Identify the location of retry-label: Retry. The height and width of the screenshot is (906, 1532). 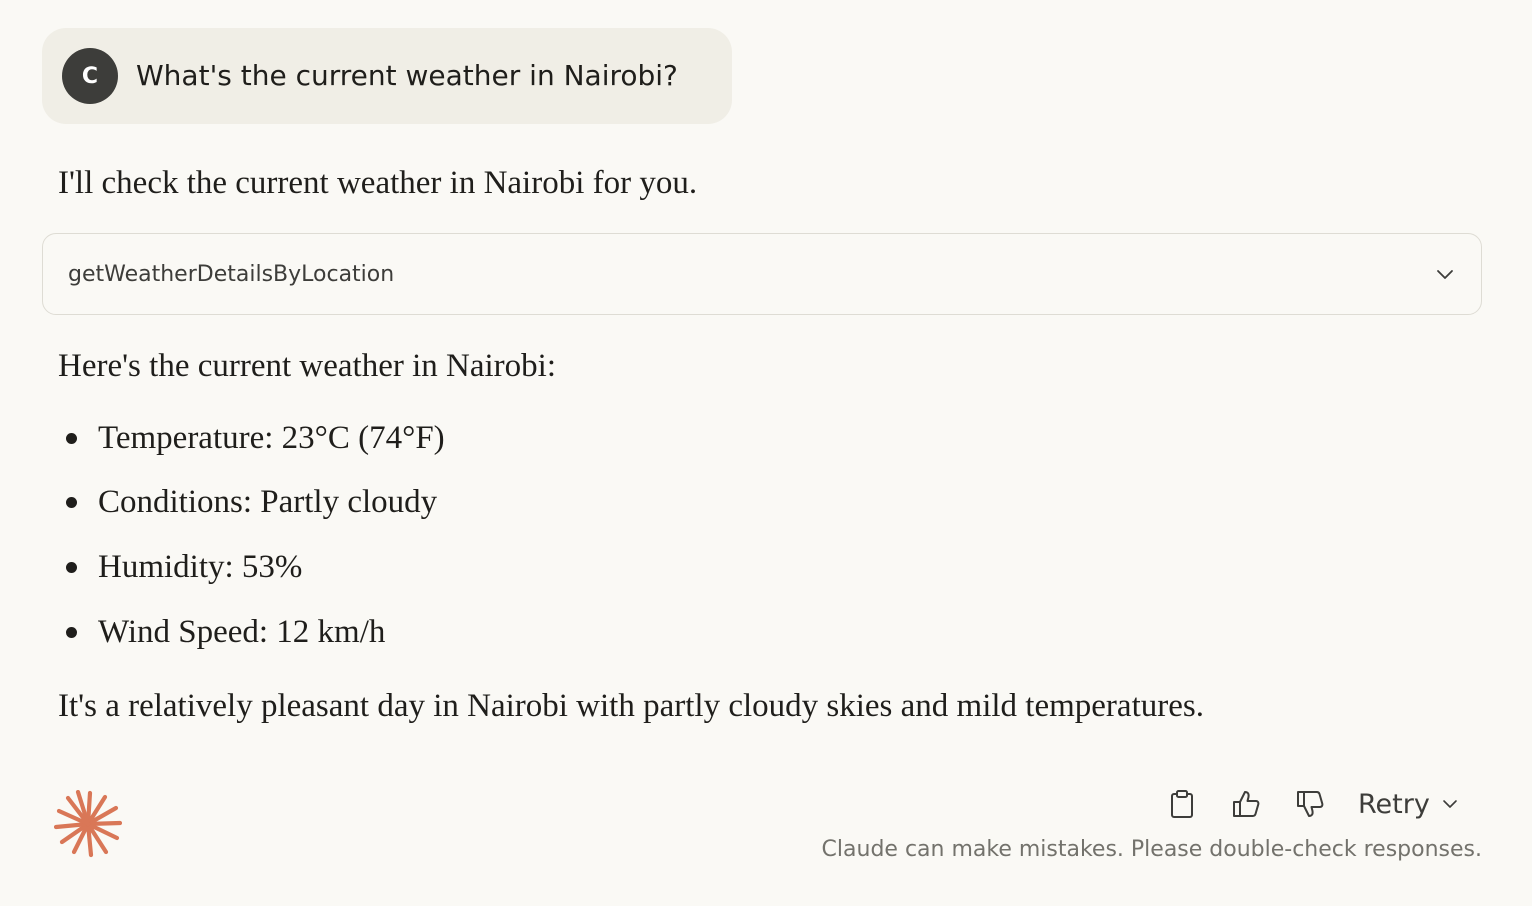
(1394, 804).